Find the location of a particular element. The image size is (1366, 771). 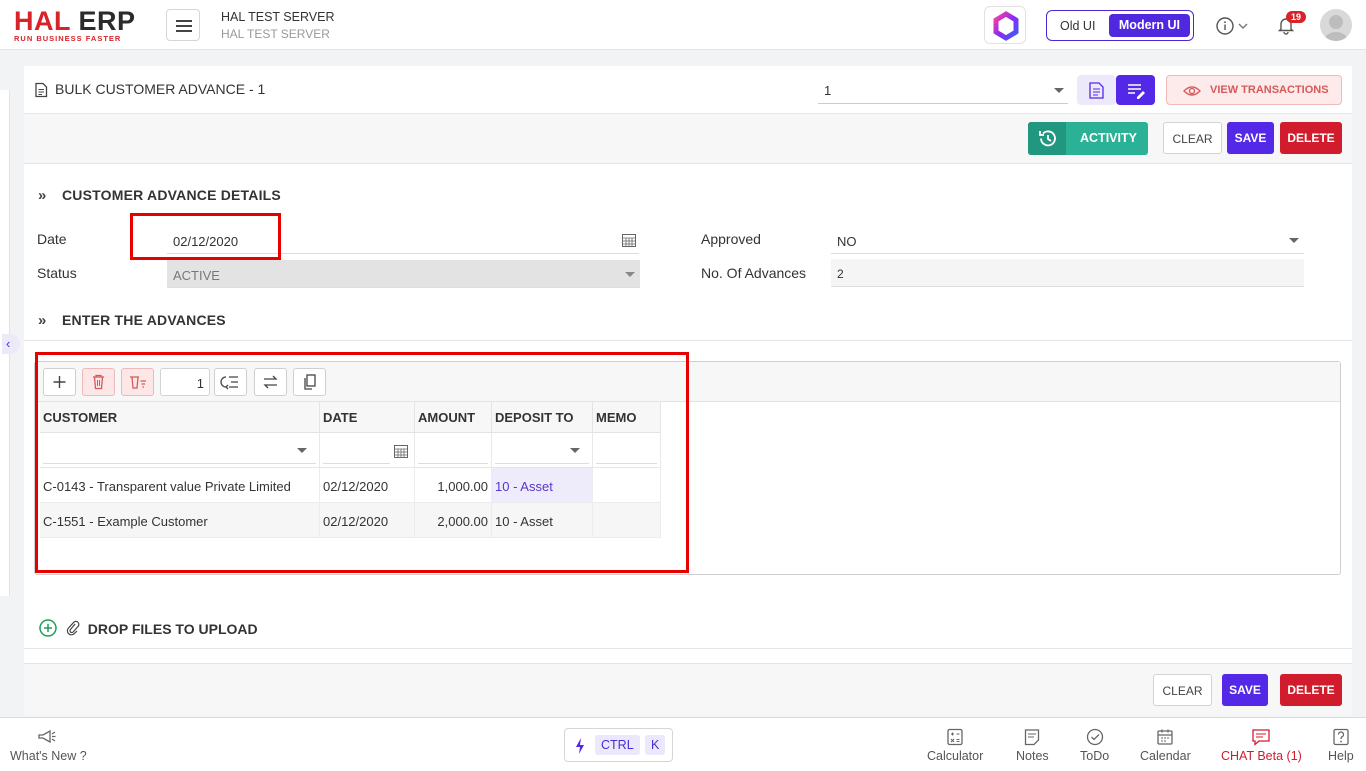

chat-label: CHAT Beta (1) is located at coordinates (1261, 756).